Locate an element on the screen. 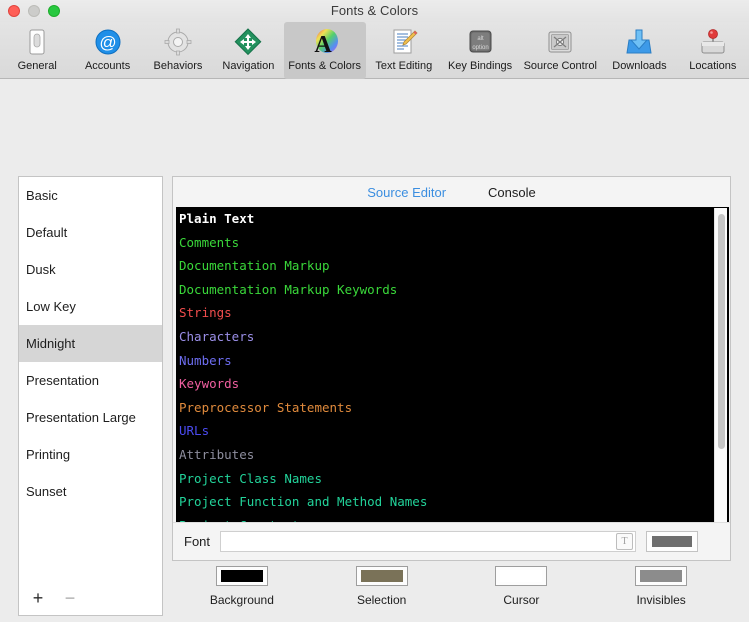  svg-text: alt is located at coordinates (480, 39).